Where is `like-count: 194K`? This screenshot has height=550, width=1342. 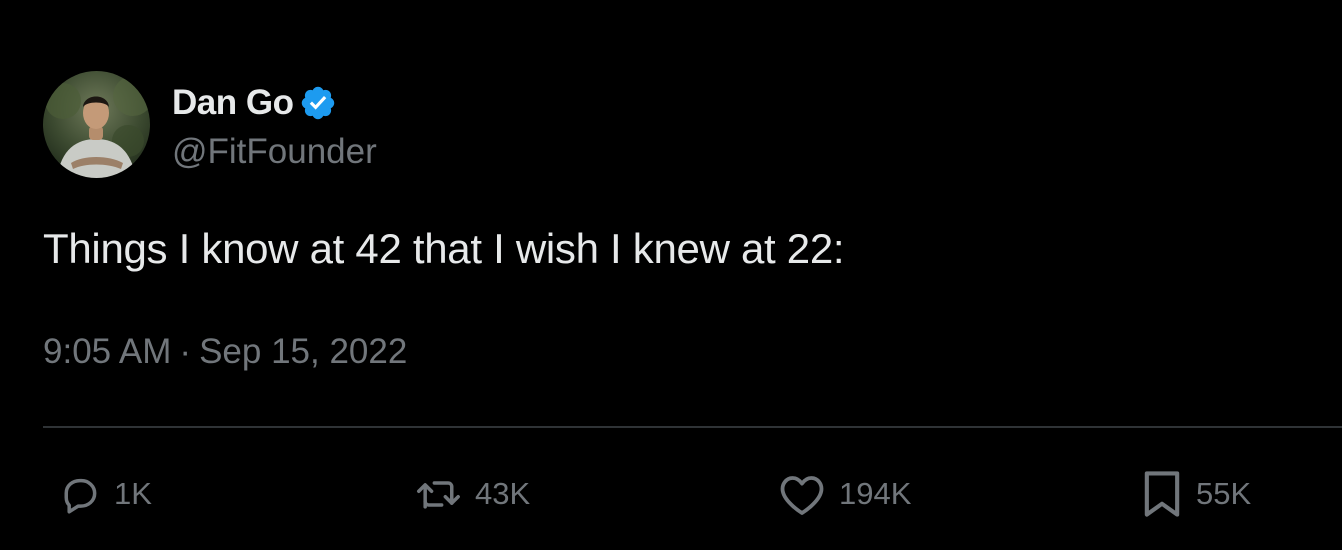
like-count: 194K is located at coordinates (875, 493).